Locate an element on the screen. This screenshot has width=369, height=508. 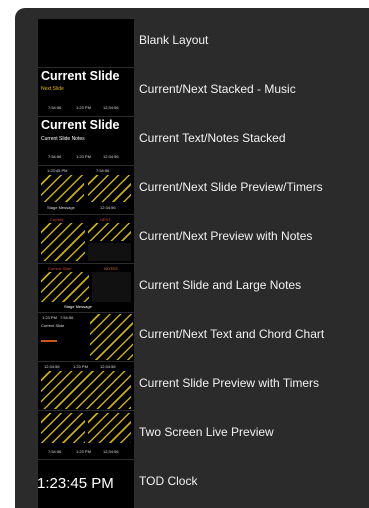
layout-item-blank: Blank Layout is located at coordinates (198, 41).